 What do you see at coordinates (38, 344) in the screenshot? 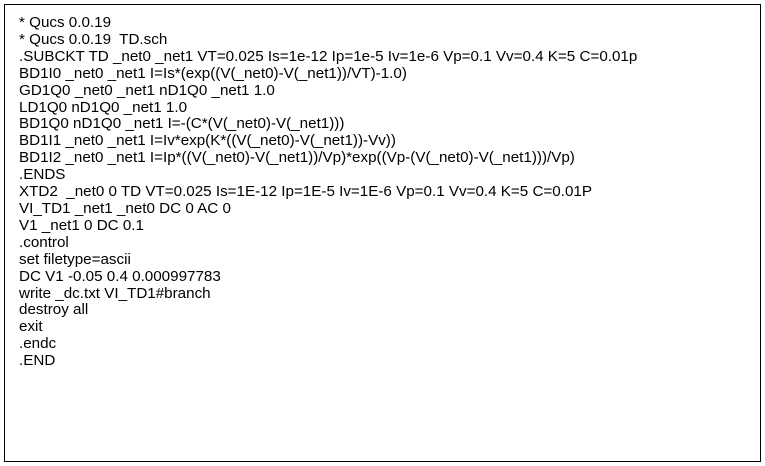
I see `netlist-line: .endc` at bounding box center [38, 344].